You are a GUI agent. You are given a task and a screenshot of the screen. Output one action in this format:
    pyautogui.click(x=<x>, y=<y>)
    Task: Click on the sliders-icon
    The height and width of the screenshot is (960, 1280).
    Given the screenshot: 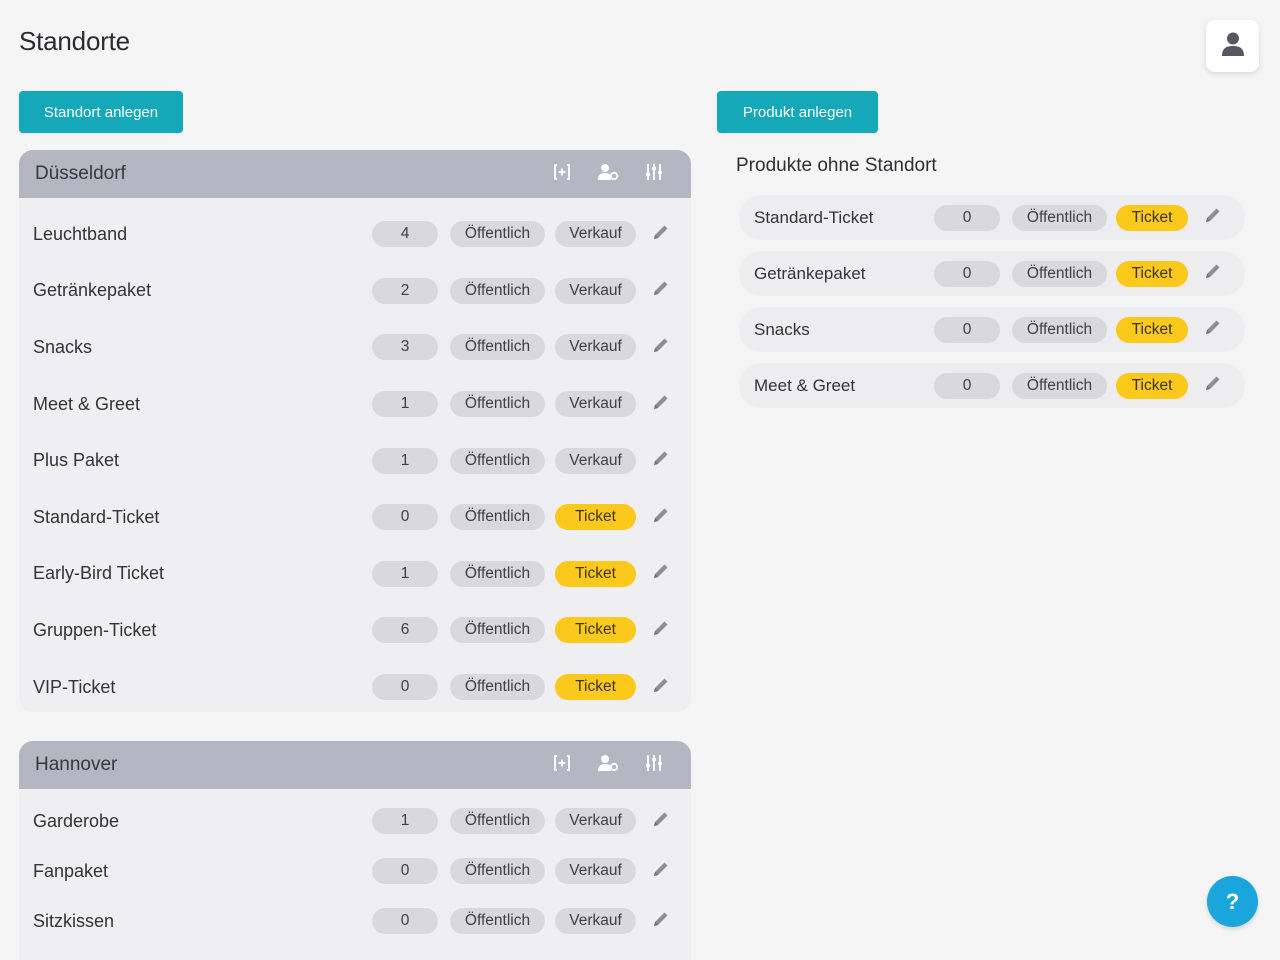 What is the action you would take?
    pyautogui.click(x=654, y=174)
    